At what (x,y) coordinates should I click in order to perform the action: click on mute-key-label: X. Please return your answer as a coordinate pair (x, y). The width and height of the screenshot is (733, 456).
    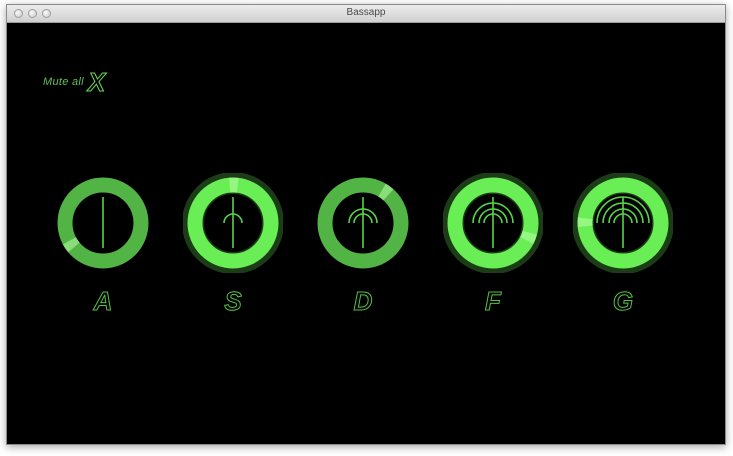
    Looking at the image, I should click on (96, 82).